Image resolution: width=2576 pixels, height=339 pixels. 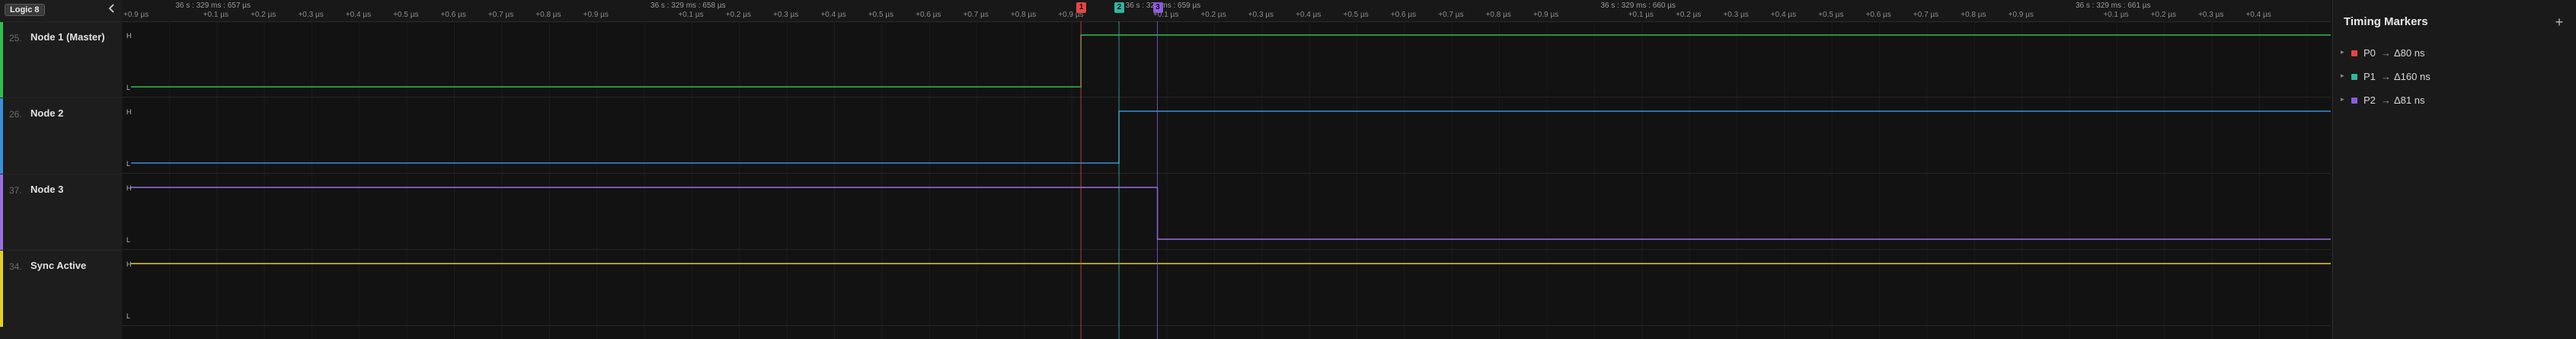 I want to click on panel-title: Timing Markers, so click(x=2386, y=21).